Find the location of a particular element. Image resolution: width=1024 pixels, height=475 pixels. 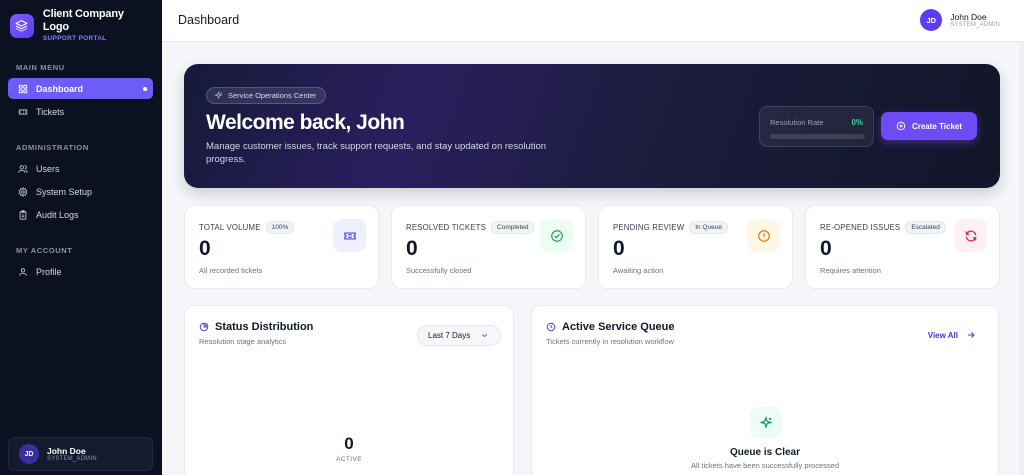

pie-chart-icon is located at coordinates (204, 327).